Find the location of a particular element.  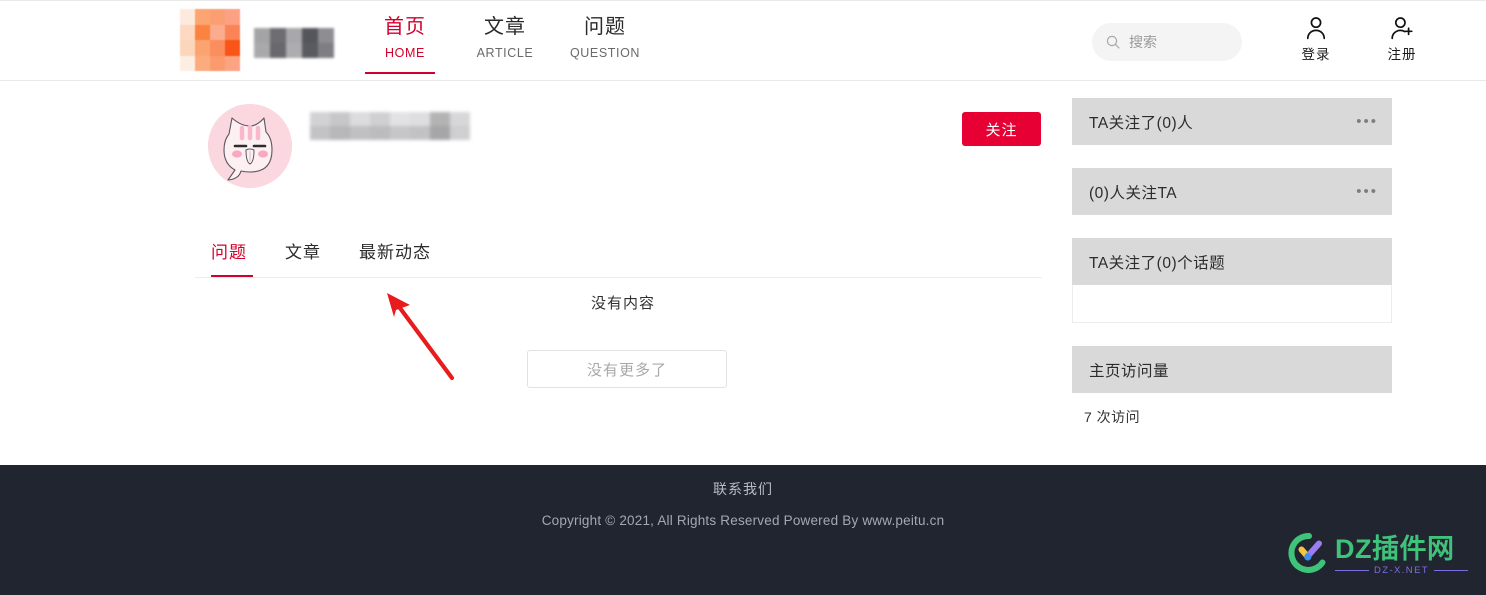

watermark-text: DZ插件网 DZ-X.NET is located at coordinates (1401, 555).